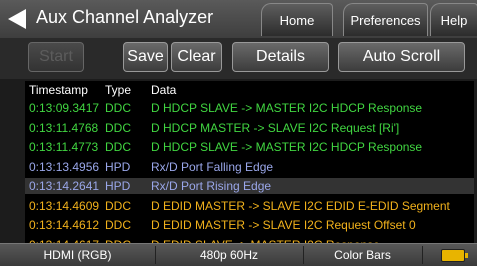 This screenshot has width=477, height=266. Describe the element at coordinates (64, 186) in the screenshot. I see `timestamp-cell: 0:13:14.2641` at that location.